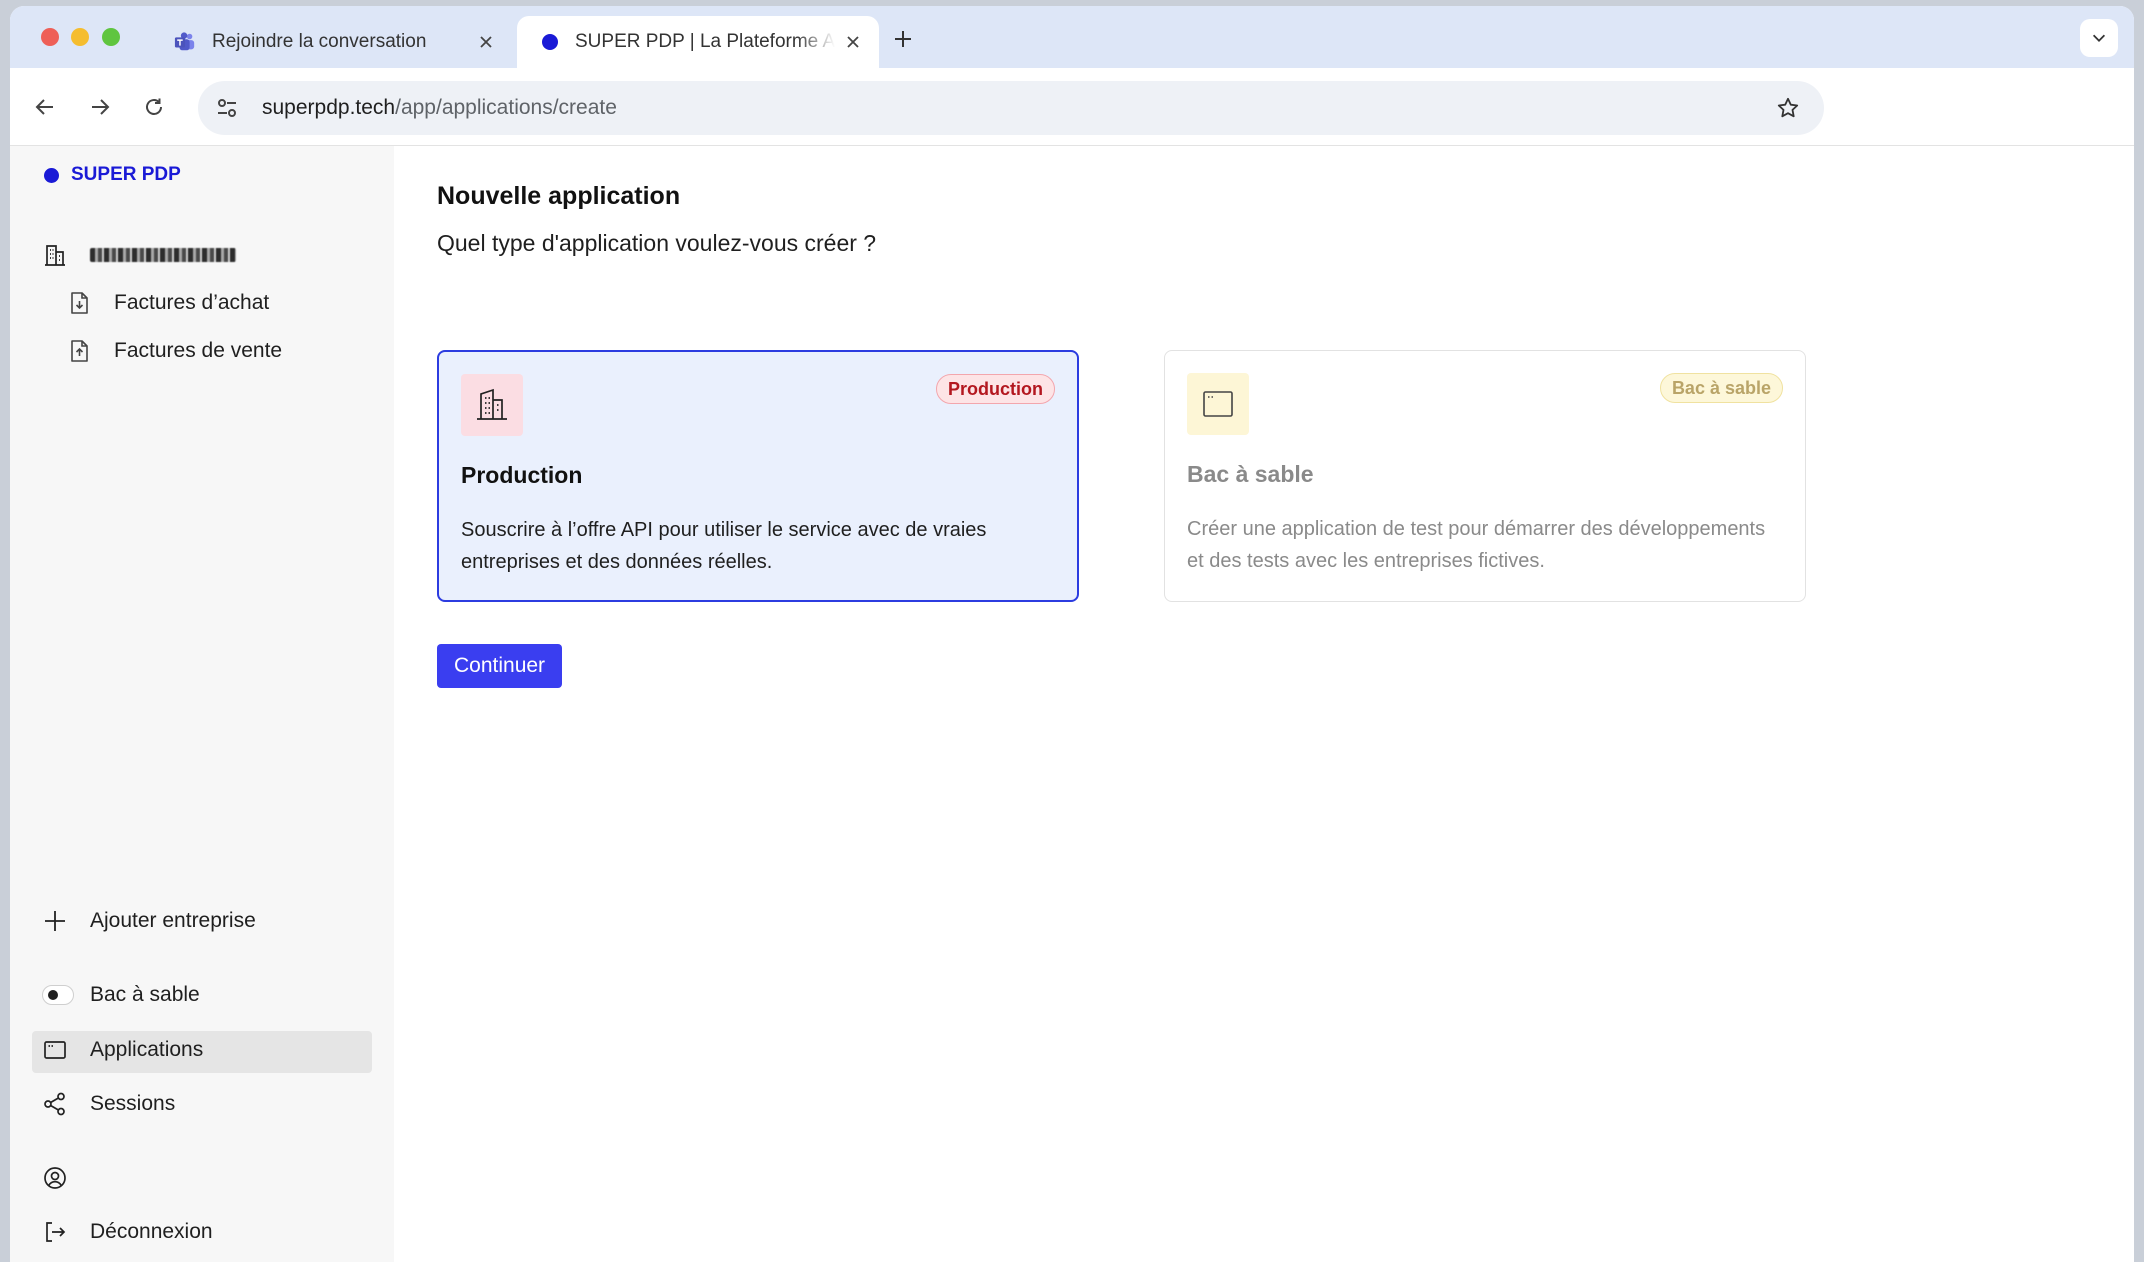 This screenshot has width=2144, height=1262. I want to click on toggle-knob, so click(53, 995).